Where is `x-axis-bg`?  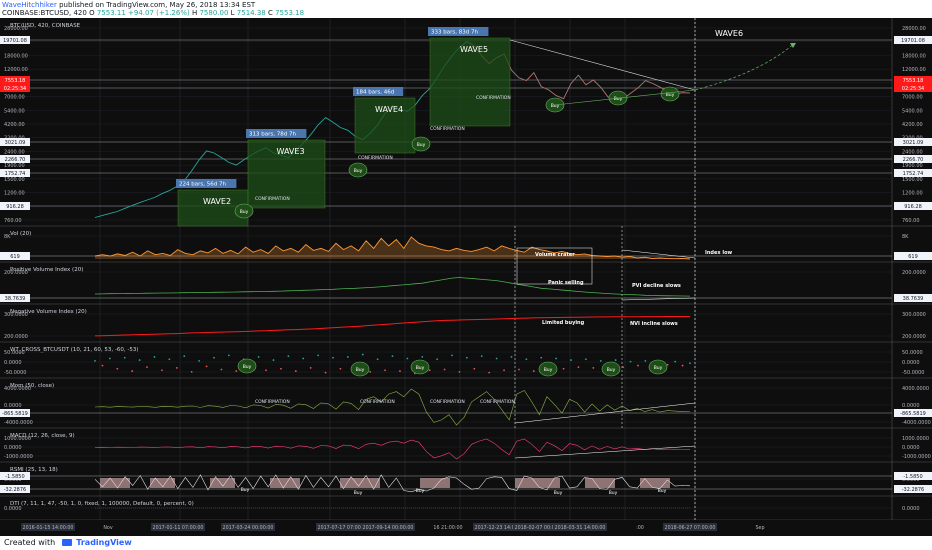
x-axis-bg is located at coordinates (466, 528).